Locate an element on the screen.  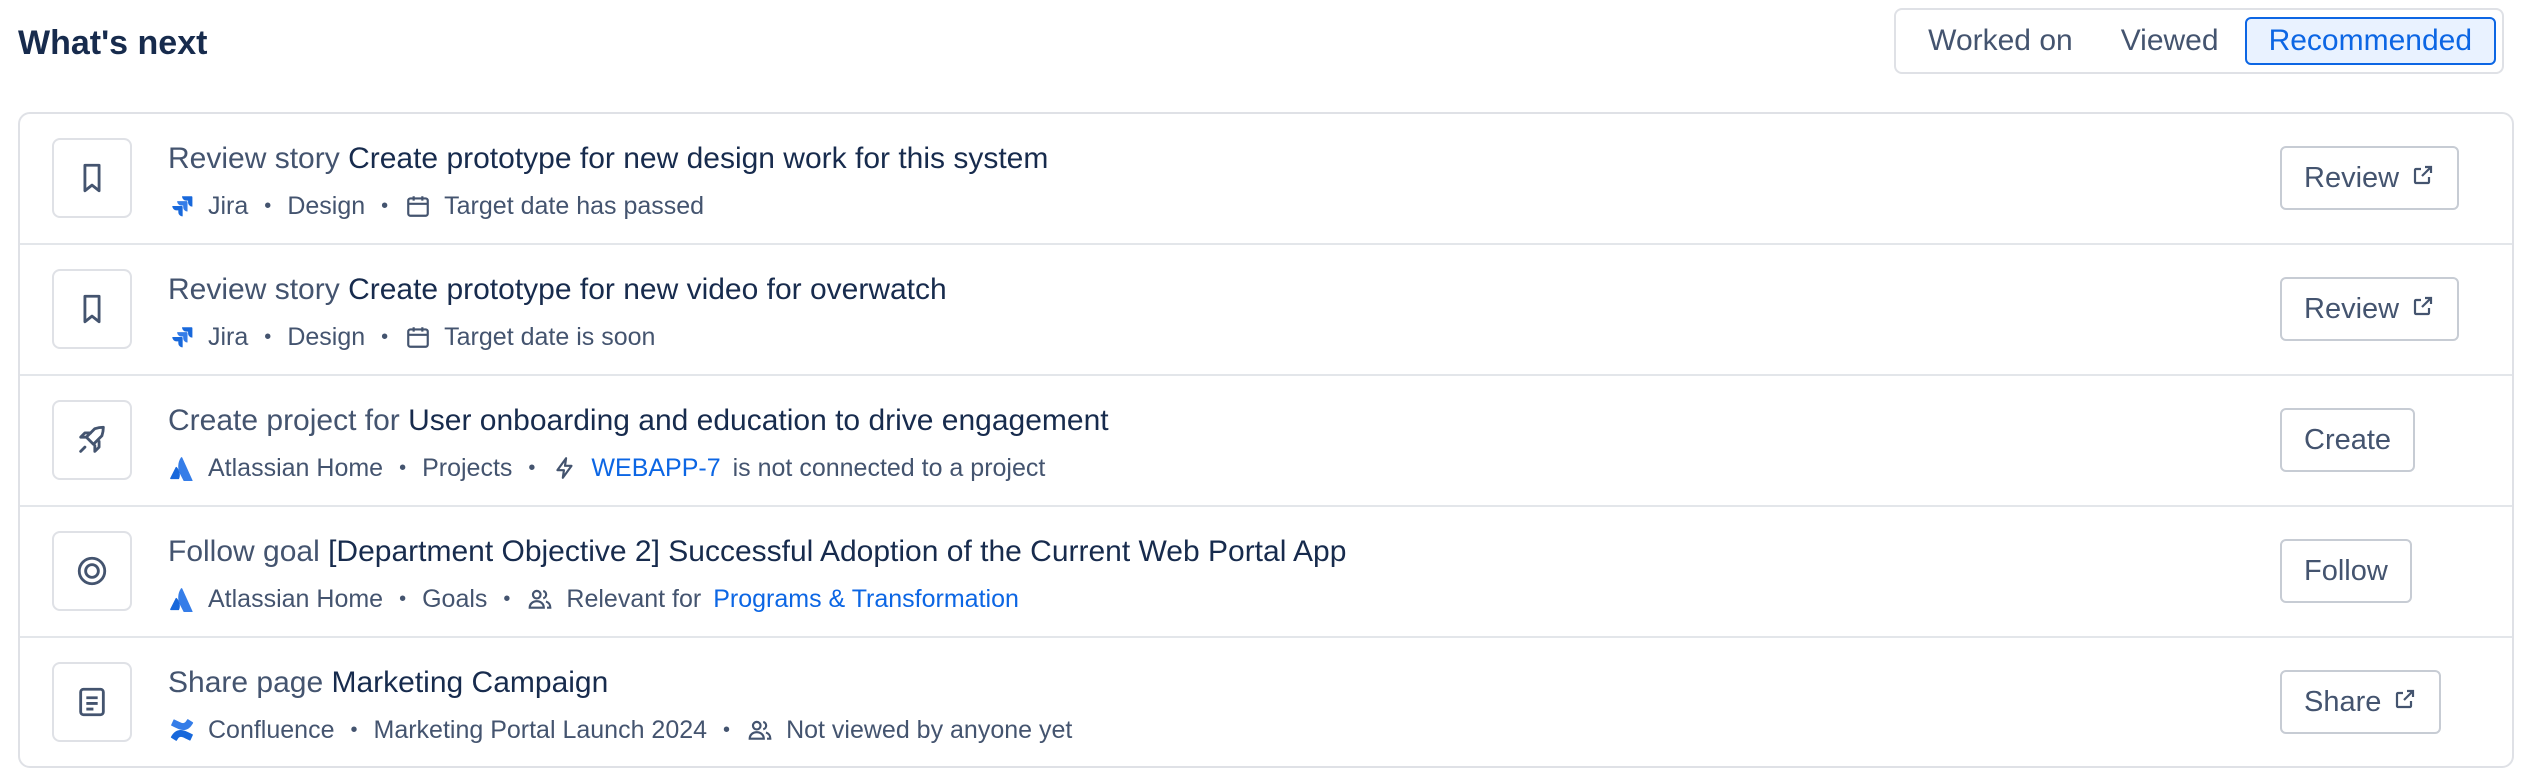
item-detail: Not viewed by anyone yet is located at coordinates (929, 729).